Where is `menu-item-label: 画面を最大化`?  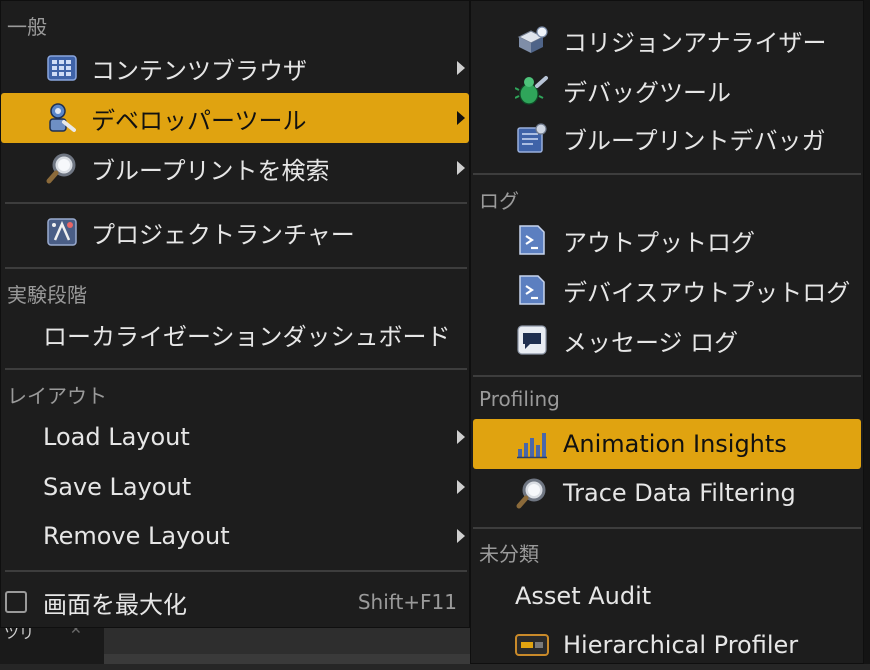
menu-item-label: 画面を最大化 is located at coordinates (115, 604).